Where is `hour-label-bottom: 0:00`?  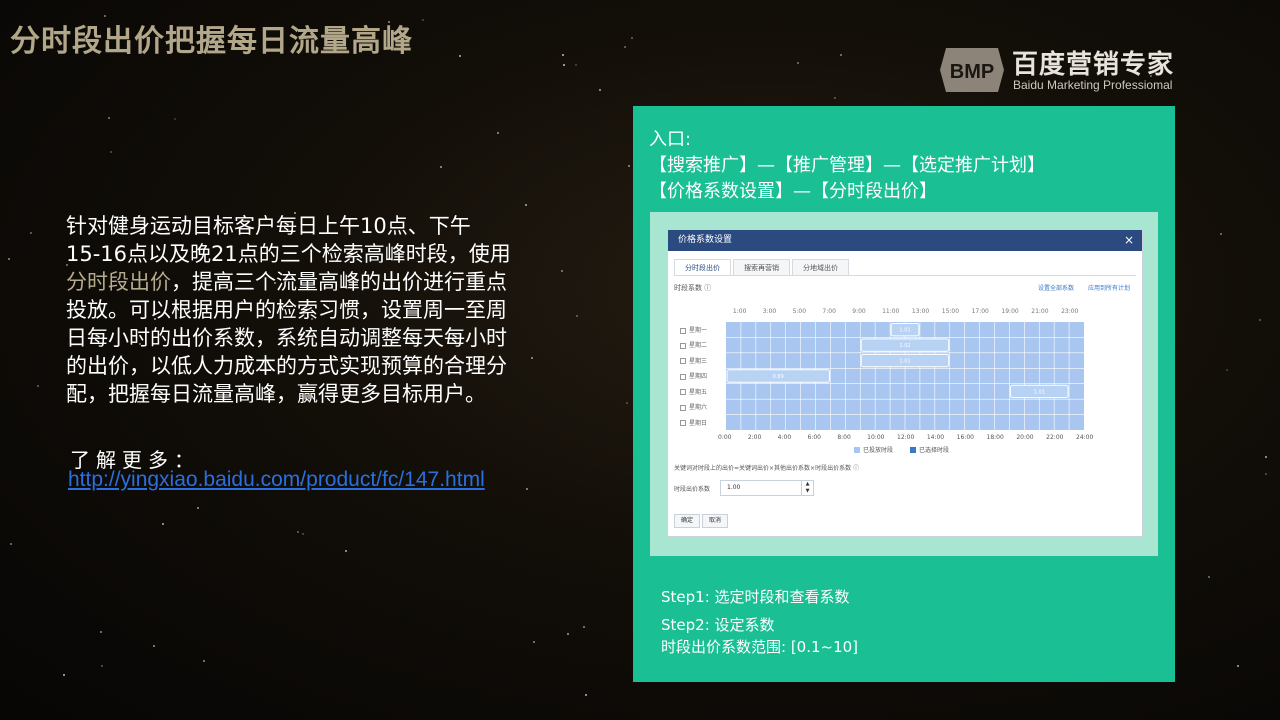 hour-label-bottom: 0:00 is located at coordinates (725, 437).